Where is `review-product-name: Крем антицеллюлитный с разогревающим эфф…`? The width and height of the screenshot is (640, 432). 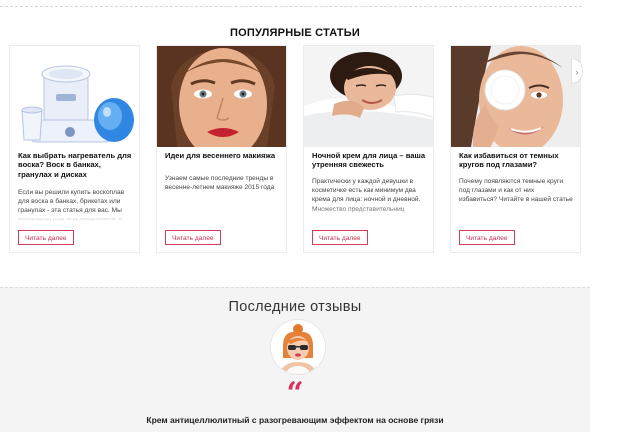
review-product-name: Крем антицеллюлитный с разогревающим эфф… is located at coordinates (295, 420).